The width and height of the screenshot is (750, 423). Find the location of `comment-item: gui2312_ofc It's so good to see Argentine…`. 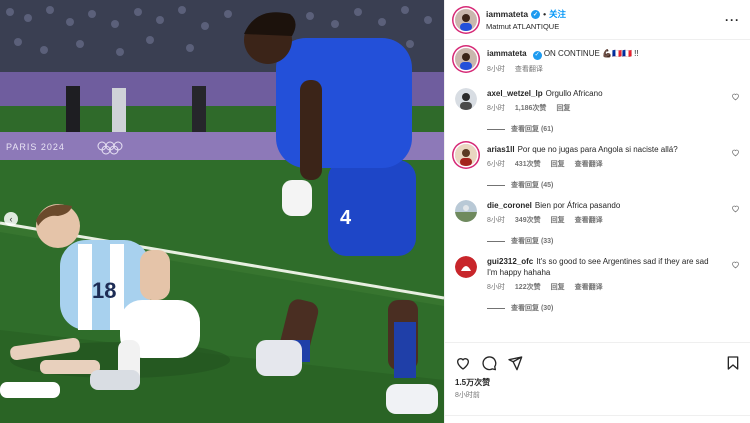

comment-item: gui2312_ofc It's so good to see Argentine… is located at coordinates (597, 284).